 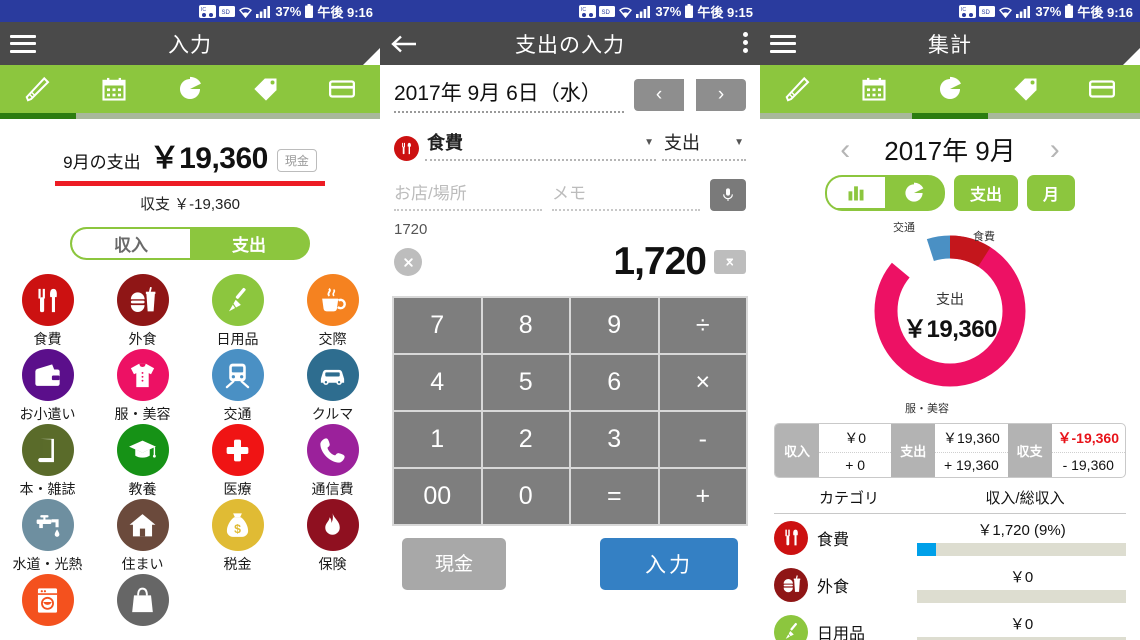 I want to click on key-7: 7, so click(x=437, y=325).